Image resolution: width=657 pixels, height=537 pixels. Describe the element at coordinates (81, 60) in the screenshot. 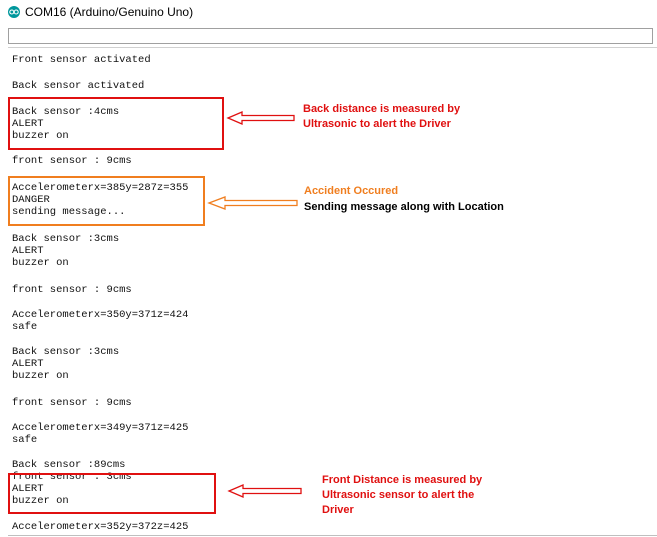

I see `serial-line: Front sensor activated` at that location.